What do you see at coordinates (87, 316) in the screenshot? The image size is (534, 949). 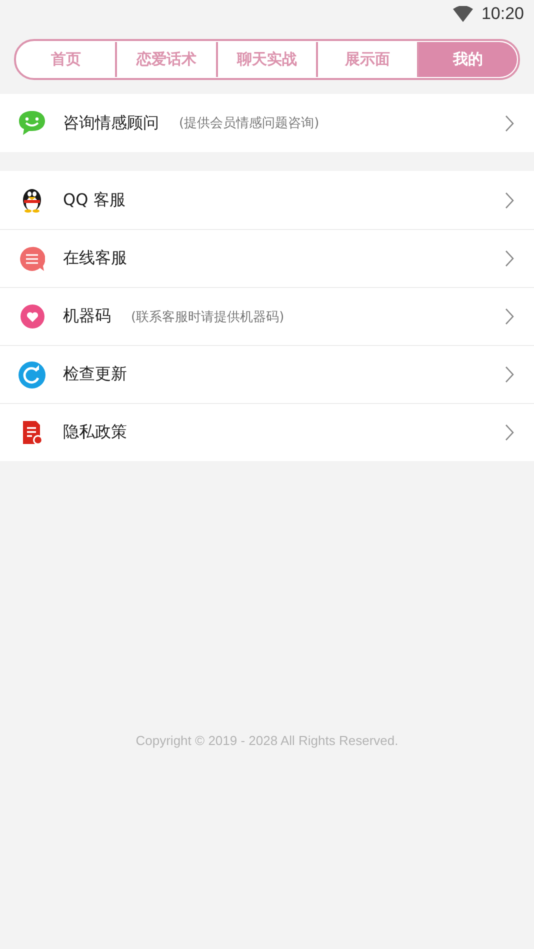 I see `menu-label: 机器码` at bounding box center [87, 316].